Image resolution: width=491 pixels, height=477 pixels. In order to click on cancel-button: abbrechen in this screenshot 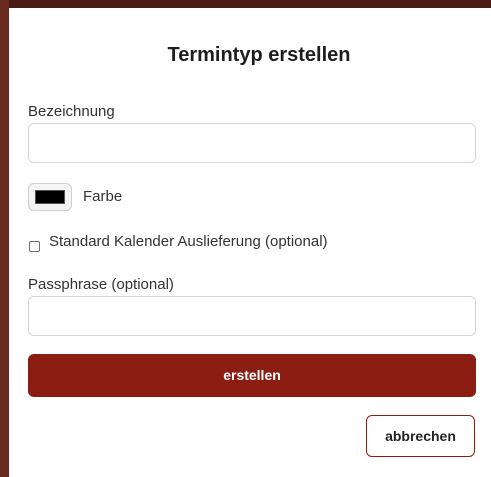, I will do `click(420, 436)`.